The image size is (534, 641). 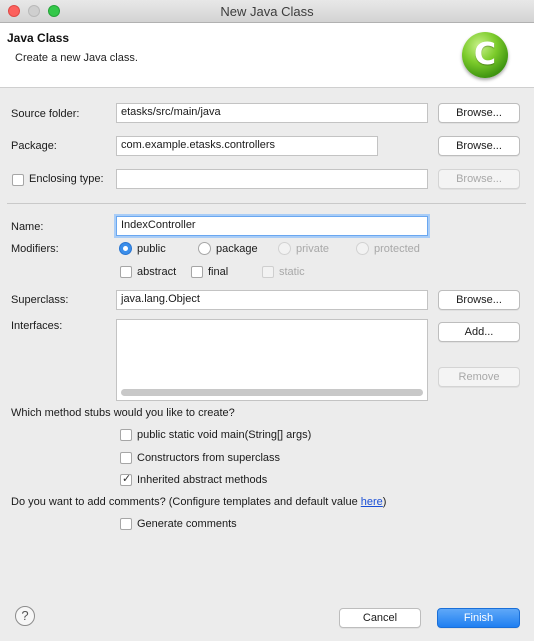 What do you see at coordinates (34, 146) in the screenshot?
I see `package-label: Package:` at bounding box center [34, 146].